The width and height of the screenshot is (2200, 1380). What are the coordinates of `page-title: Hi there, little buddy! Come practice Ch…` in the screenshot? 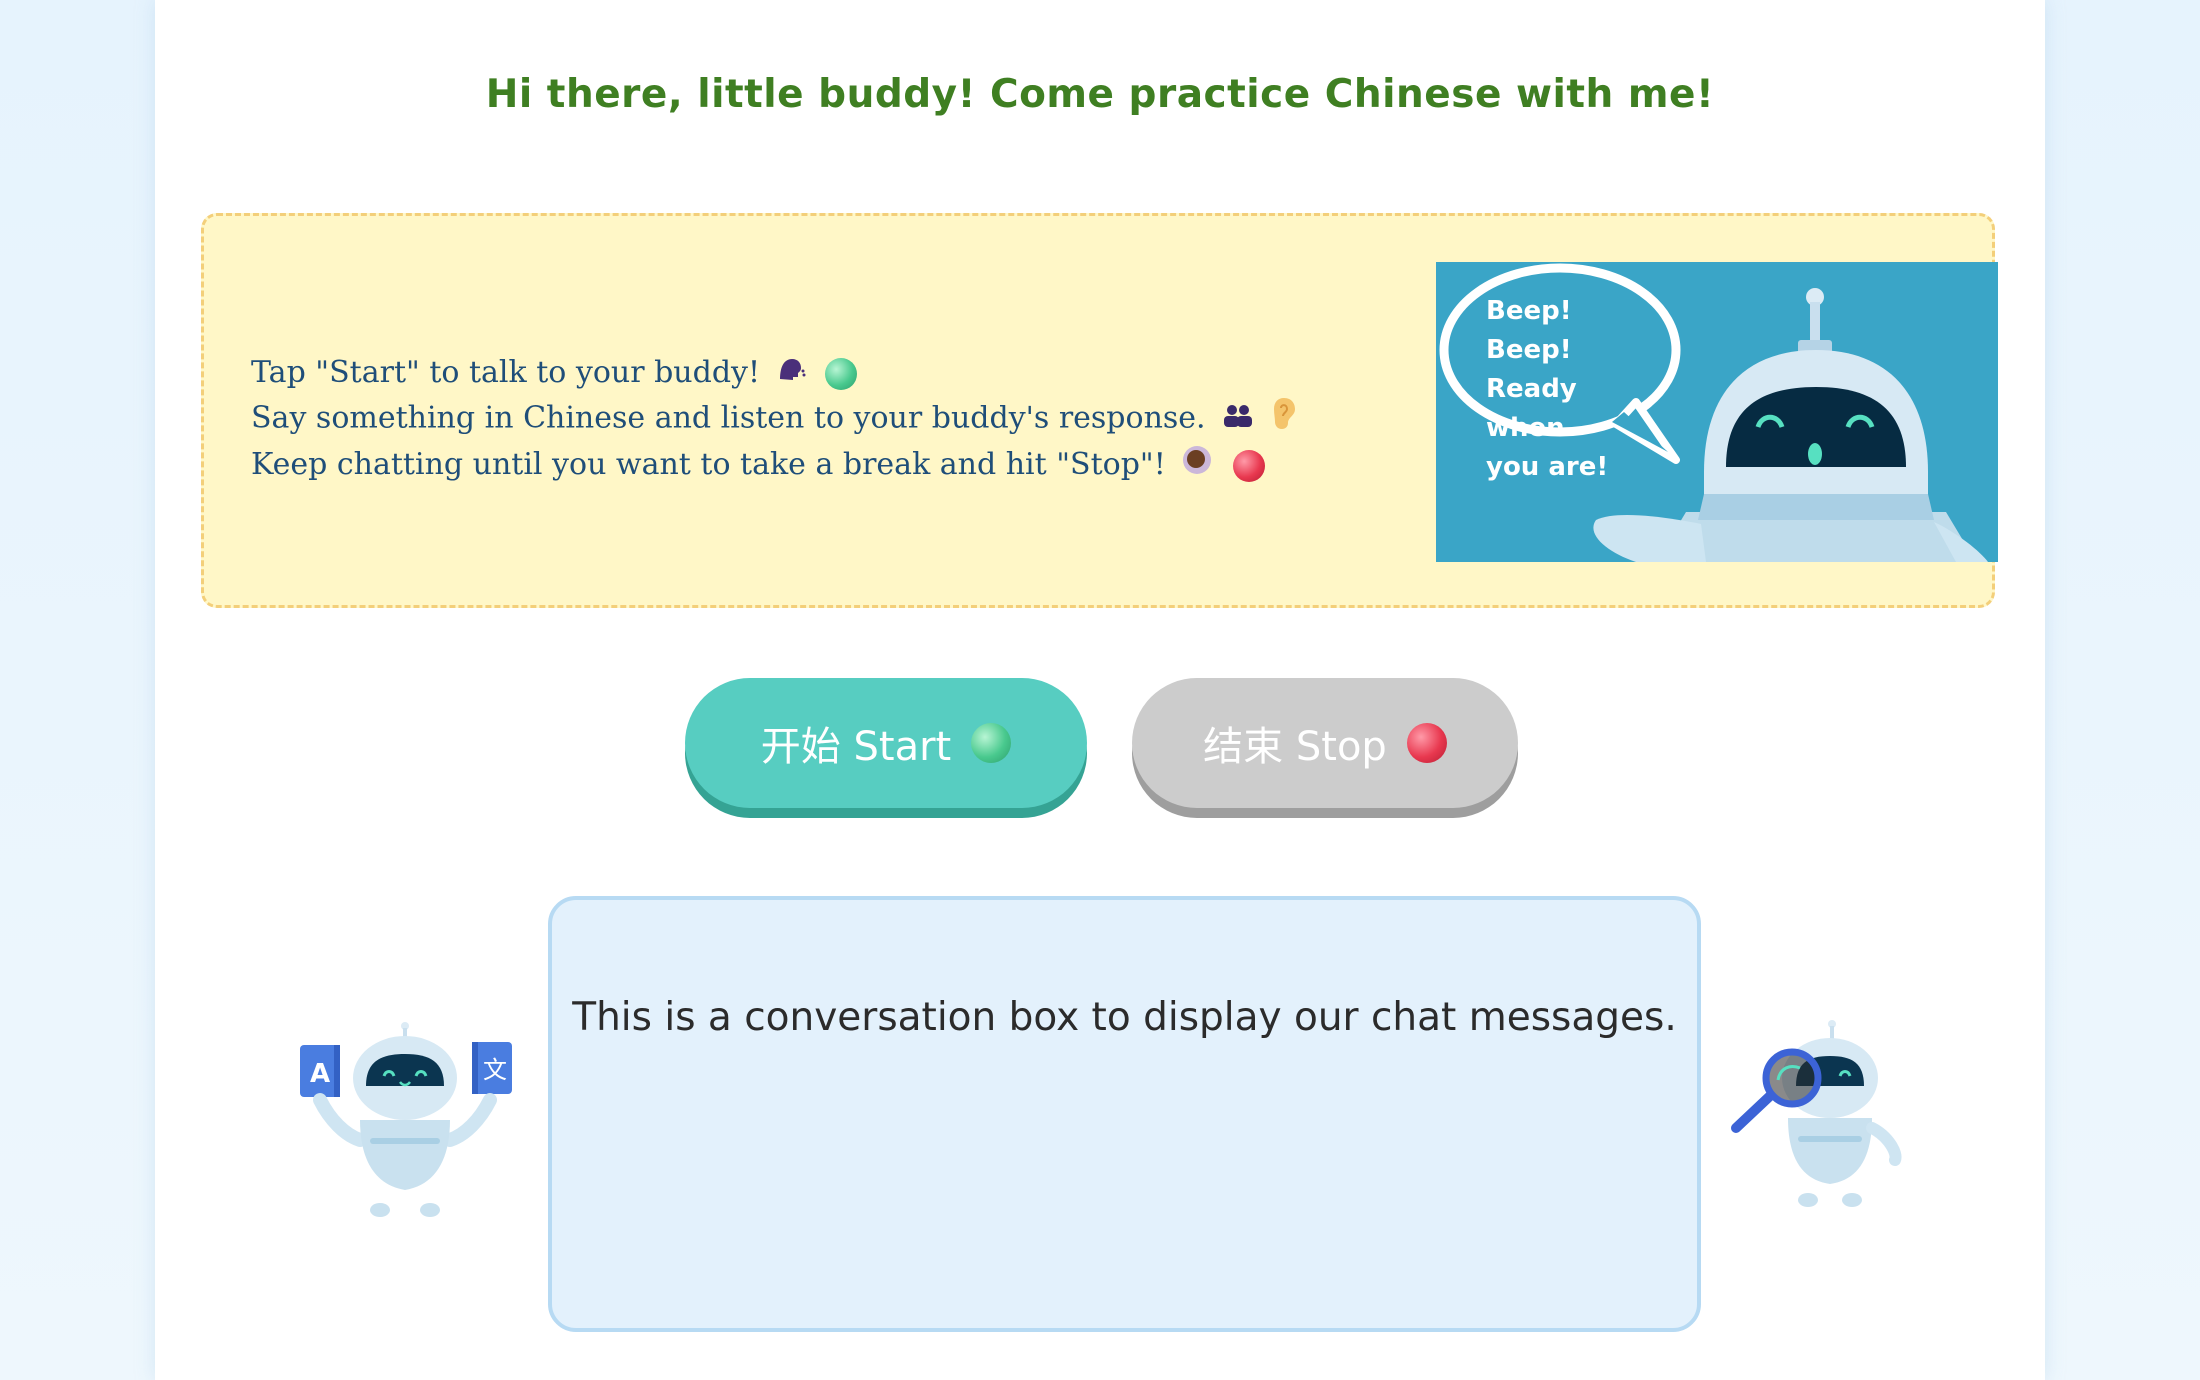 It's located at (1100, 94).